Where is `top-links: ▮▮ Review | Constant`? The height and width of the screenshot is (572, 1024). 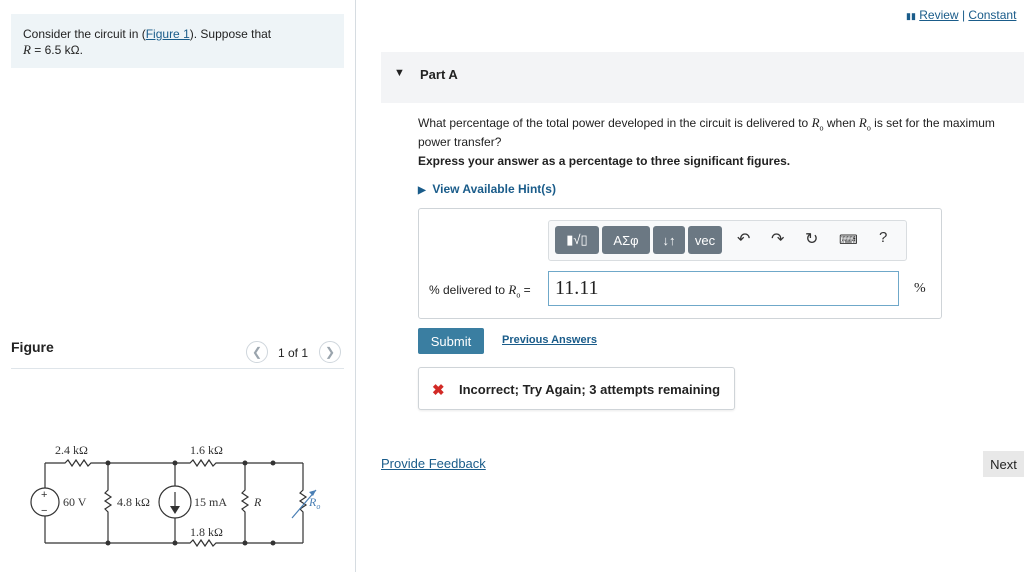
top-links: ▮▮ Review | Constant is located at coordinates (961, 15).